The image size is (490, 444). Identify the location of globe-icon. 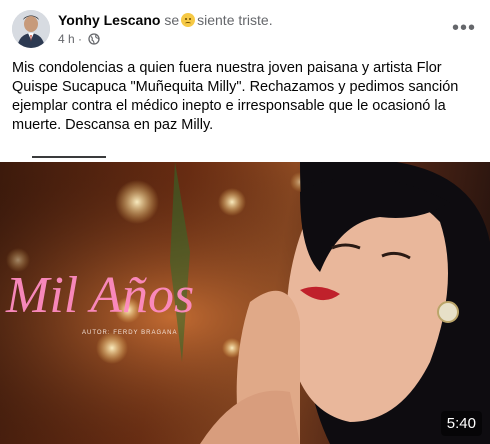
(94, 39).